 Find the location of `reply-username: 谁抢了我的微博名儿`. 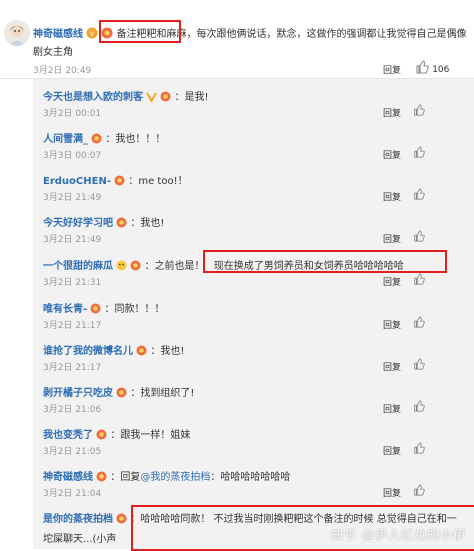

reply-username: 谁抢了我的微博名儿 is located at coordinates (88, 351).